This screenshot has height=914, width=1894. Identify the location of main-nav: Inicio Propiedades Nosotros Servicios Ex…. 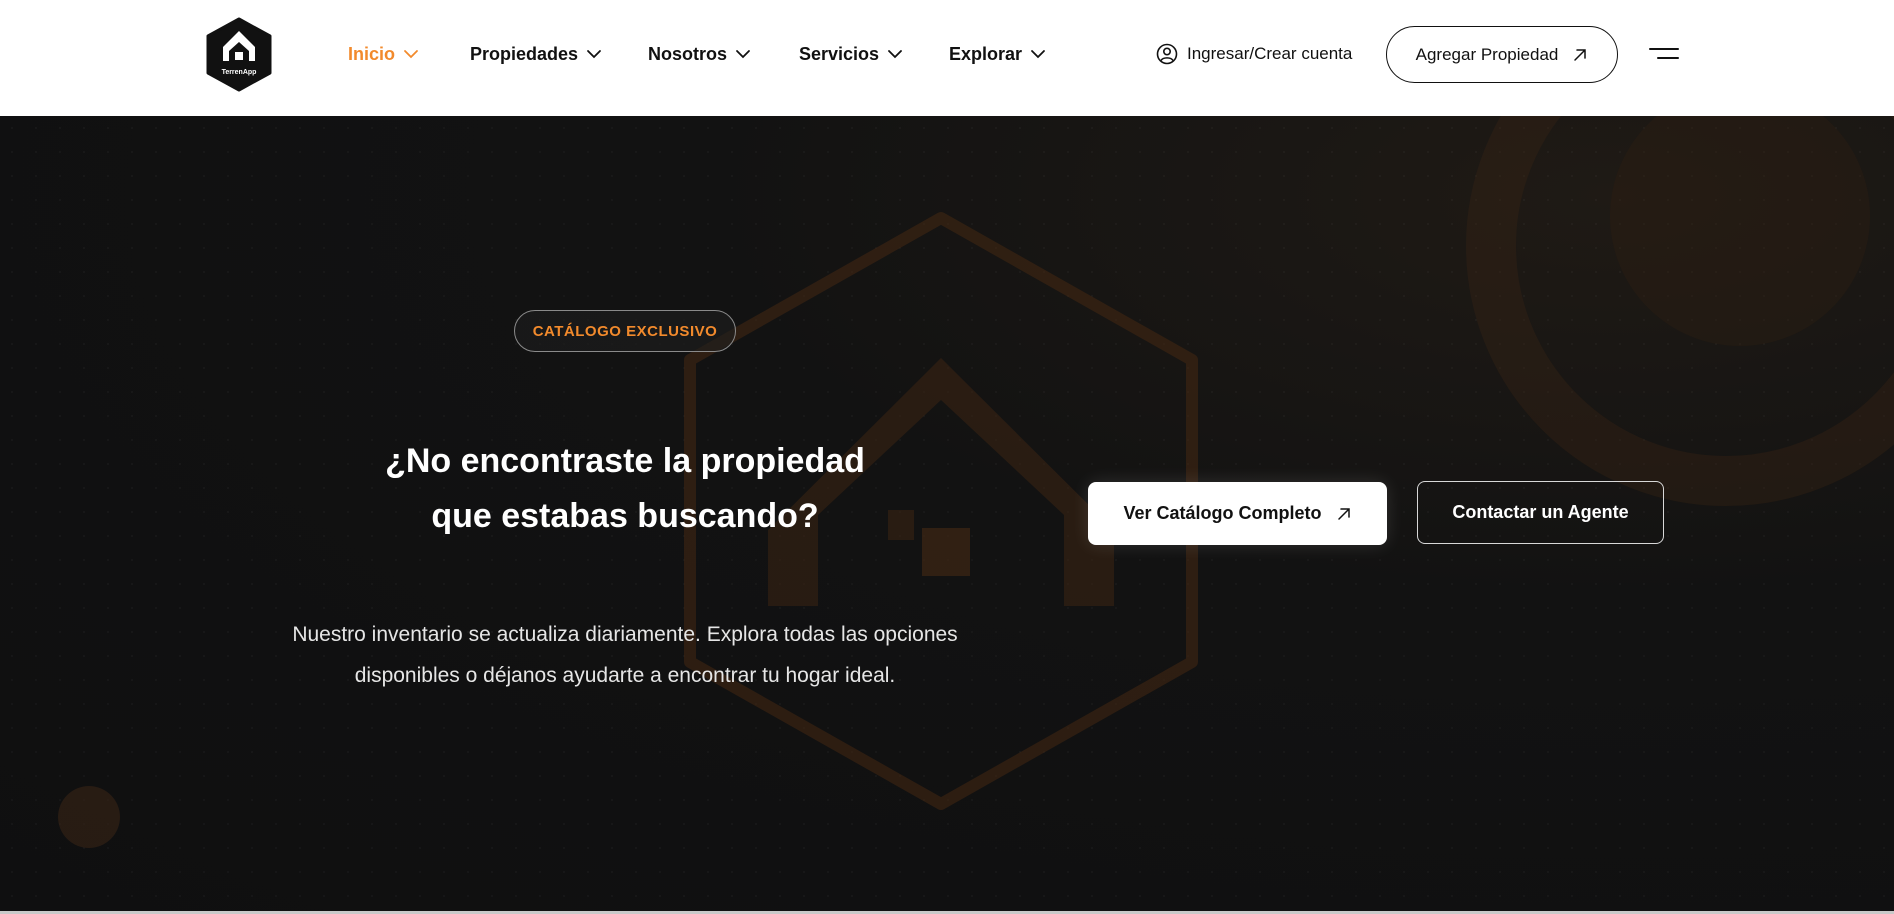
(708, 54).